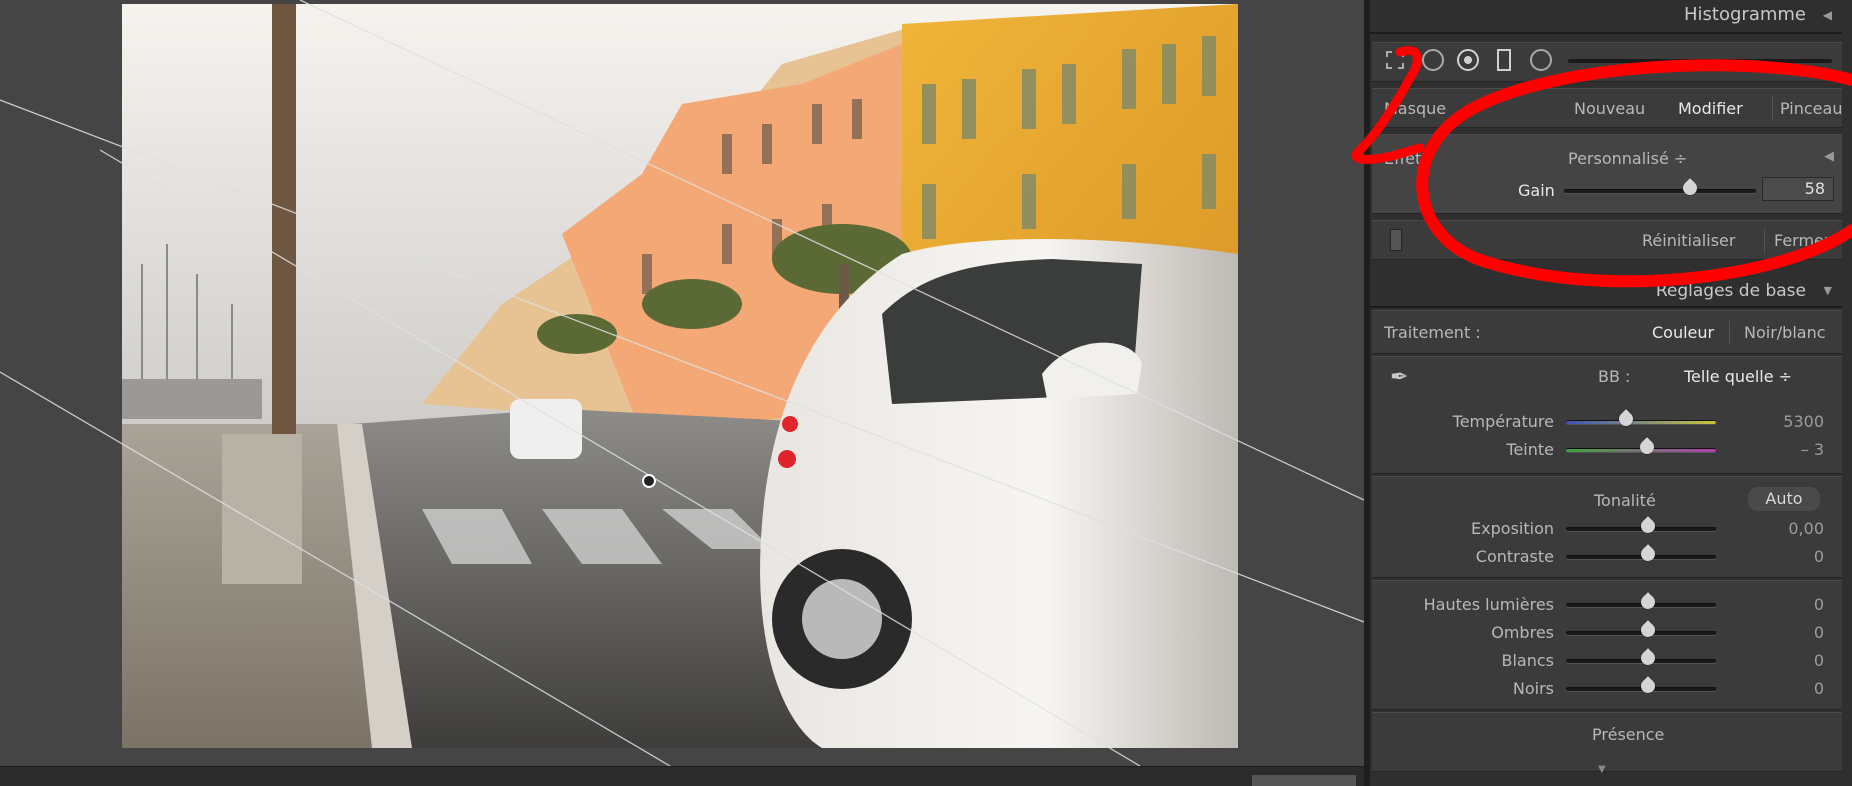 The height and width of the screenshot is (786, 1852). I want to click on basic-title: Réglages de base, so click(1730, 291).